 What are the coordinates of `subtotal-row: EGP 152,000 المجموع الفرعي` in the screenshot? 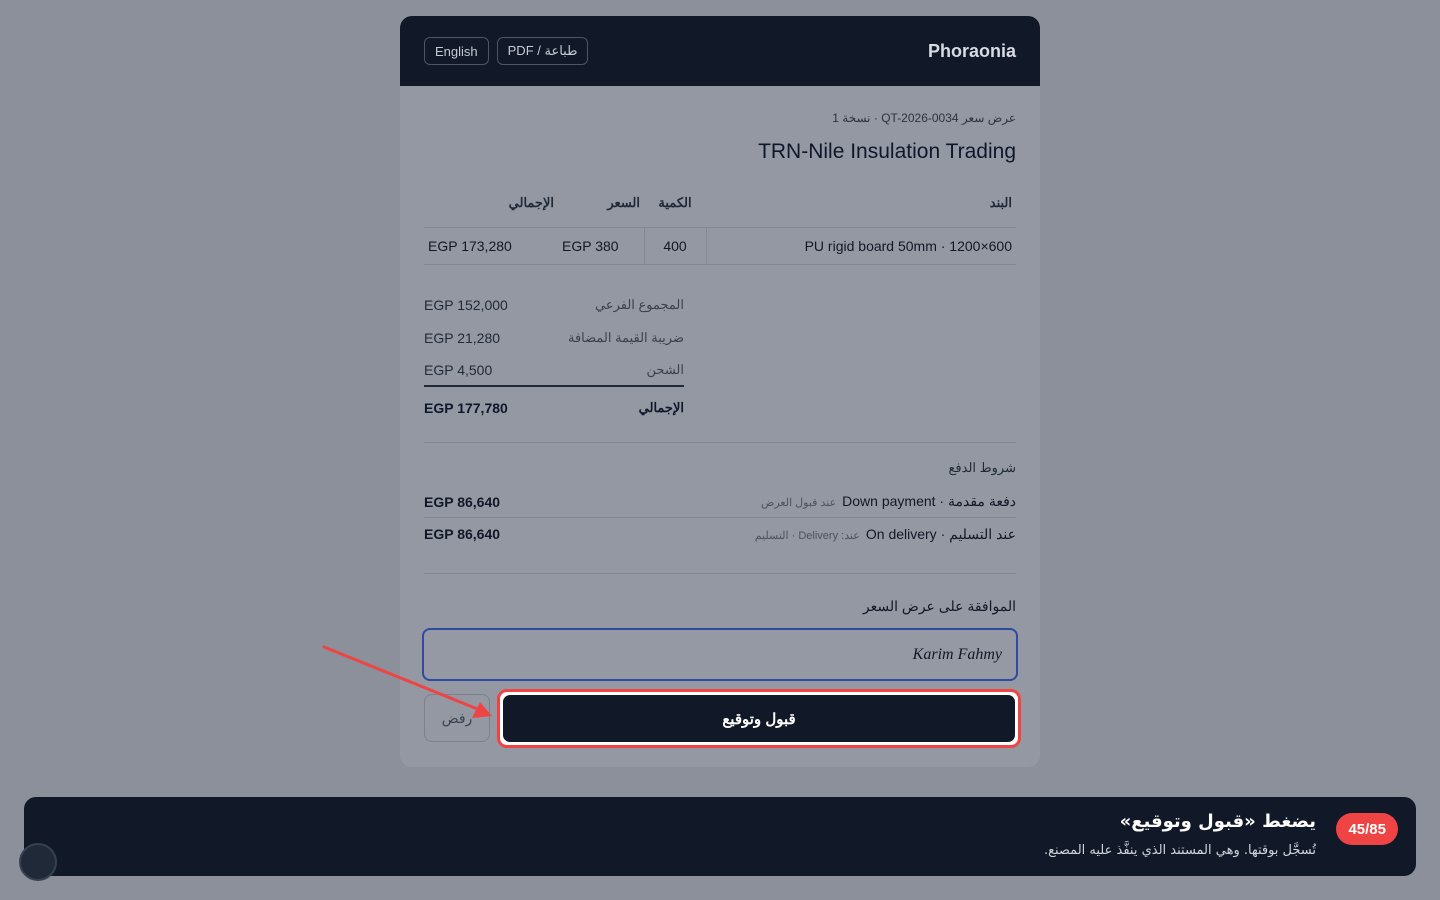 It's located at (554, 304).